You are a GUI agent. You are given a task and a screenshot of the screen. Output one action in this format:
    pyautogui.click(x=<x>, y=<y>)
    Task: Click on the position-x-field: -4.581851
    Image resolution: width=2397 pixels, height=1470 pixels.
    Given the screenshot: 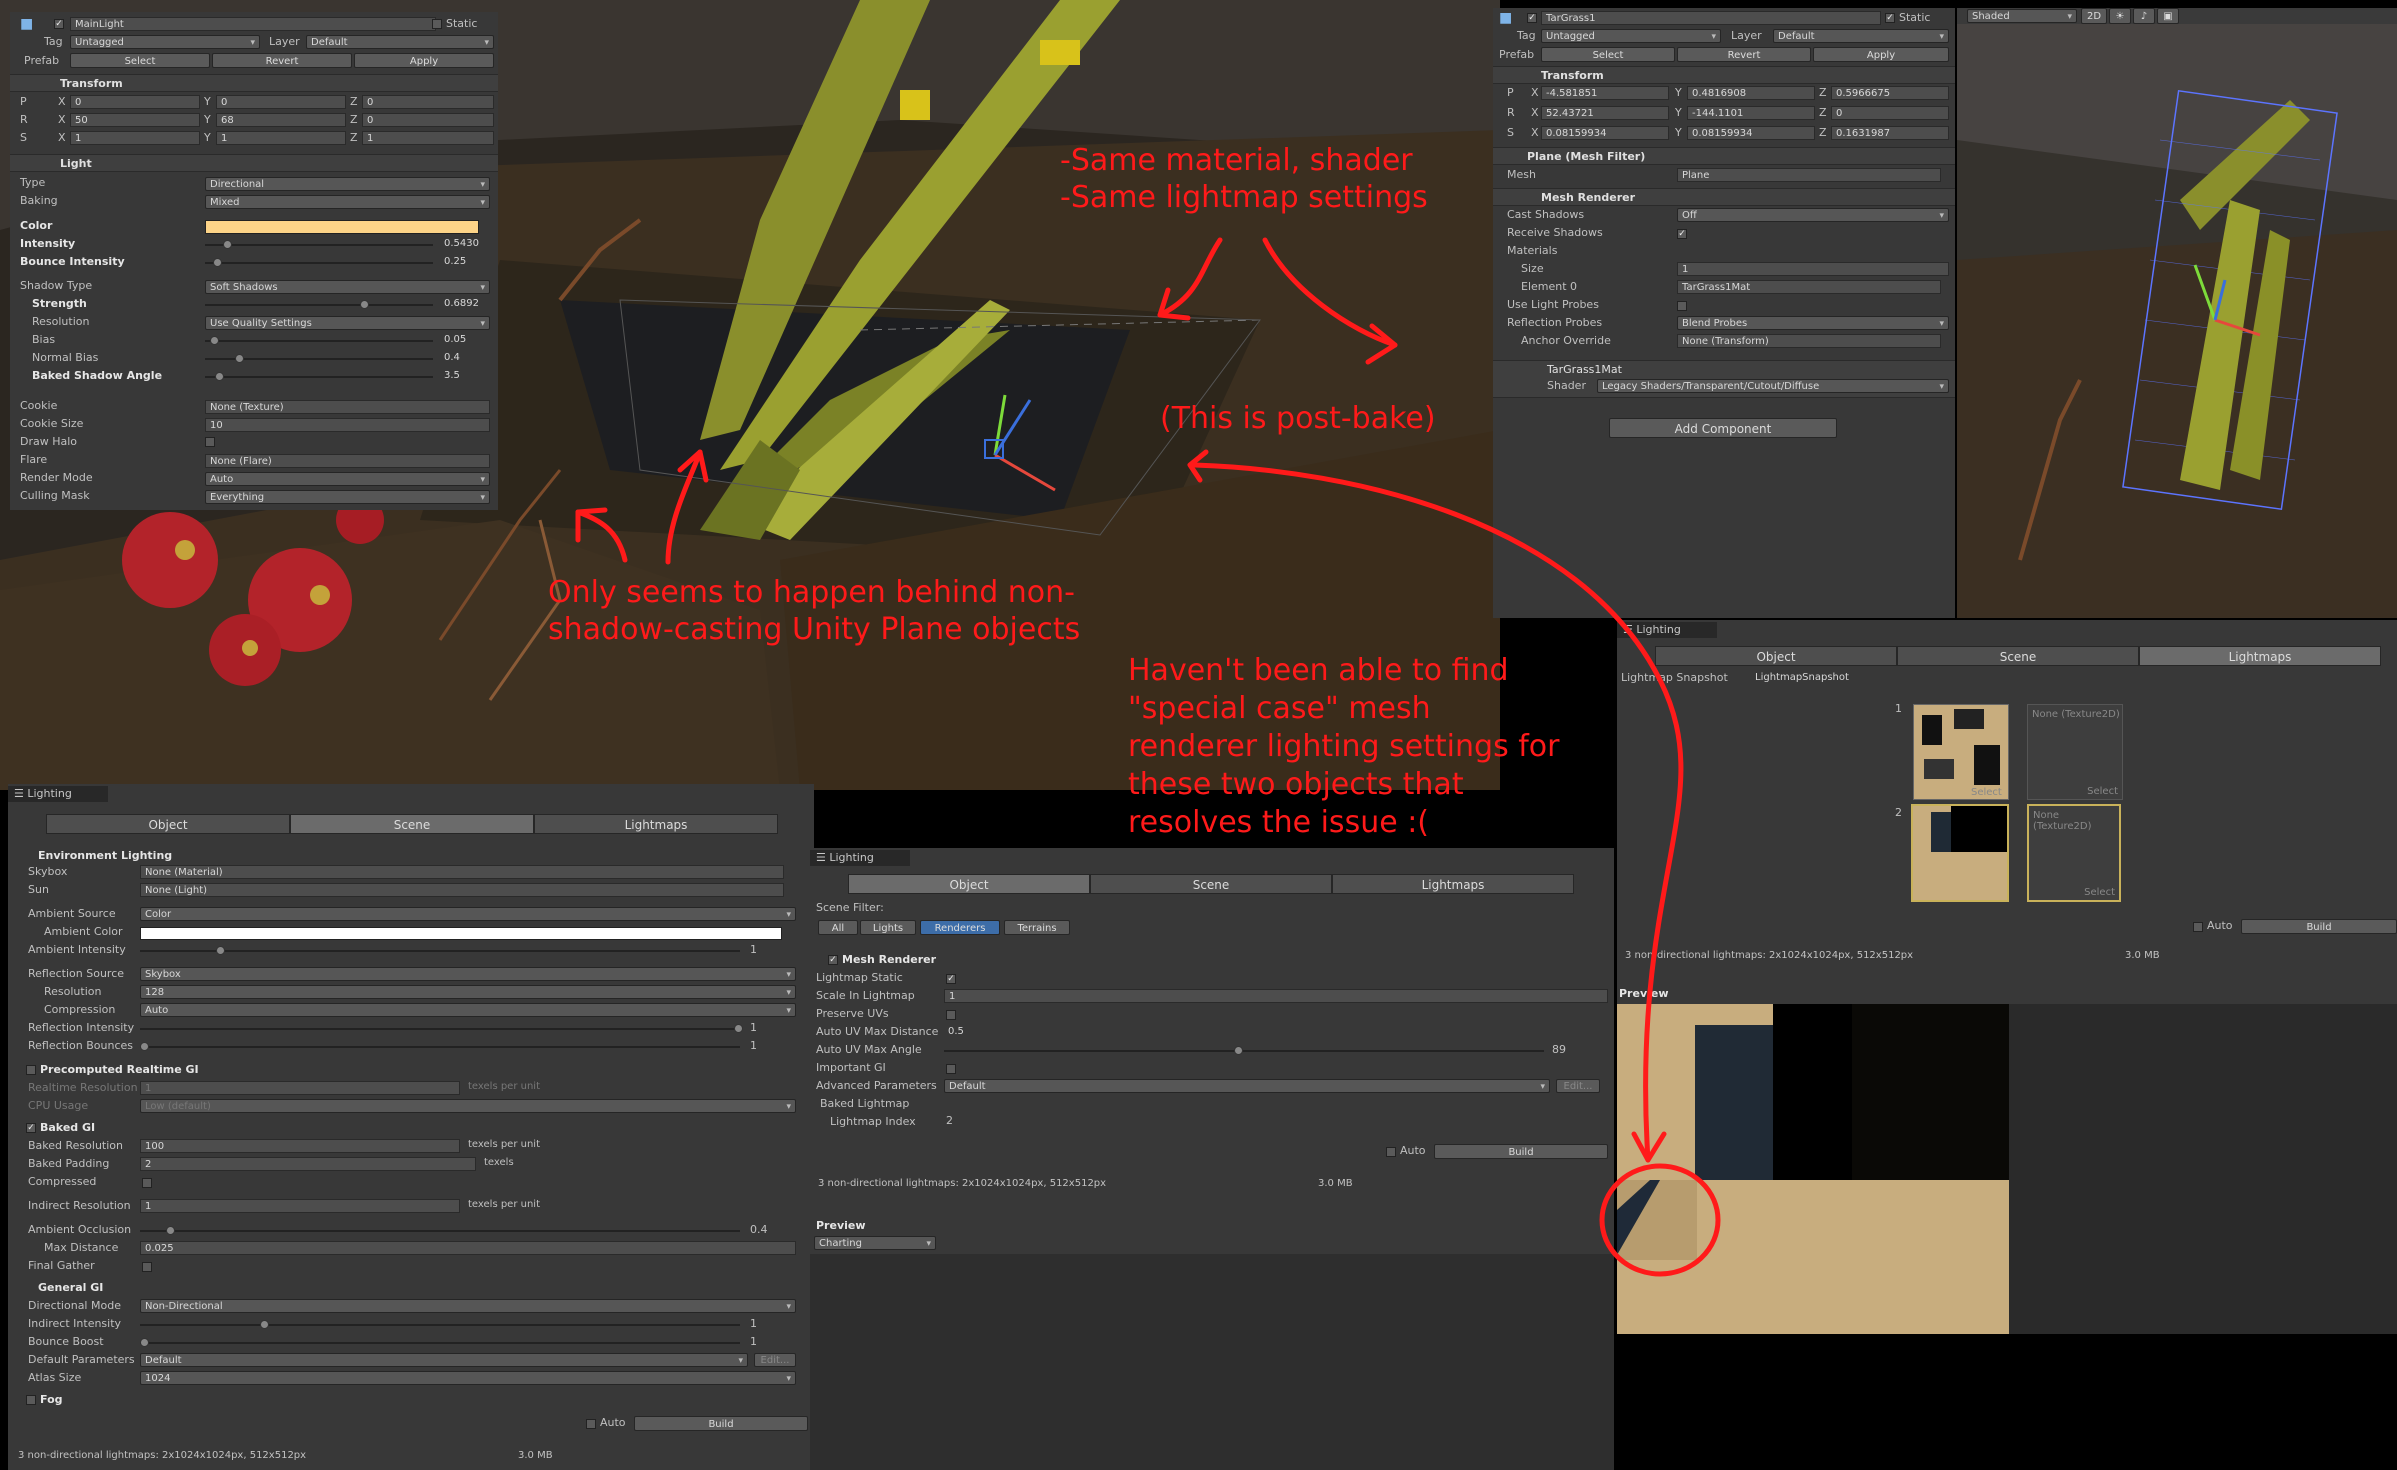 What is the action you would take?
    pyautogui.click(x=1605, y=93)
    